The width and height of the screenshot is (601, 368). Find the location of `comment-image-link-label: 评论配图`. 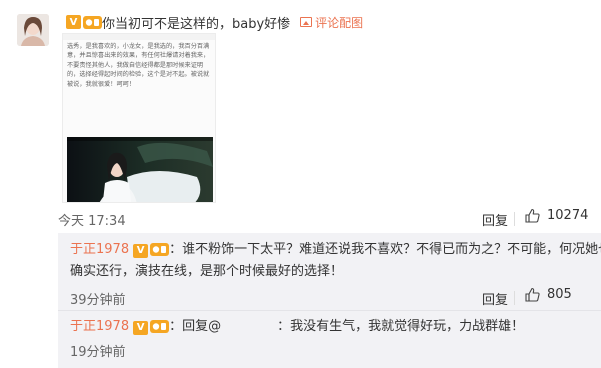

comment-image-link-label: 评论配图 is located at coordinates (339, 22).